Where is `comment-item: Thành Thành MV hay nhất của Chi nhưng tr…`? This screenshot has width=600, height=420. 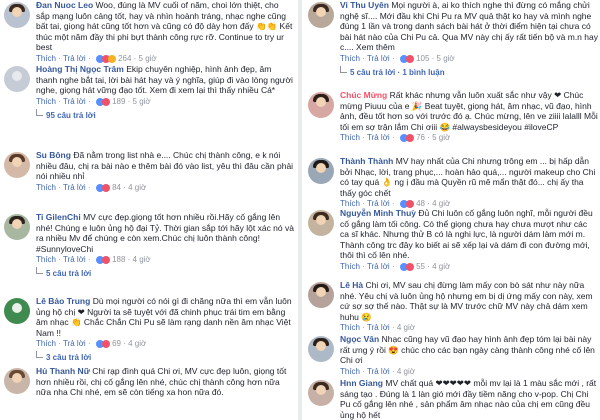 comment-item: Thành Thành MV hay nhất của Chi nhưng tr… is located at coordinates (452, 182).